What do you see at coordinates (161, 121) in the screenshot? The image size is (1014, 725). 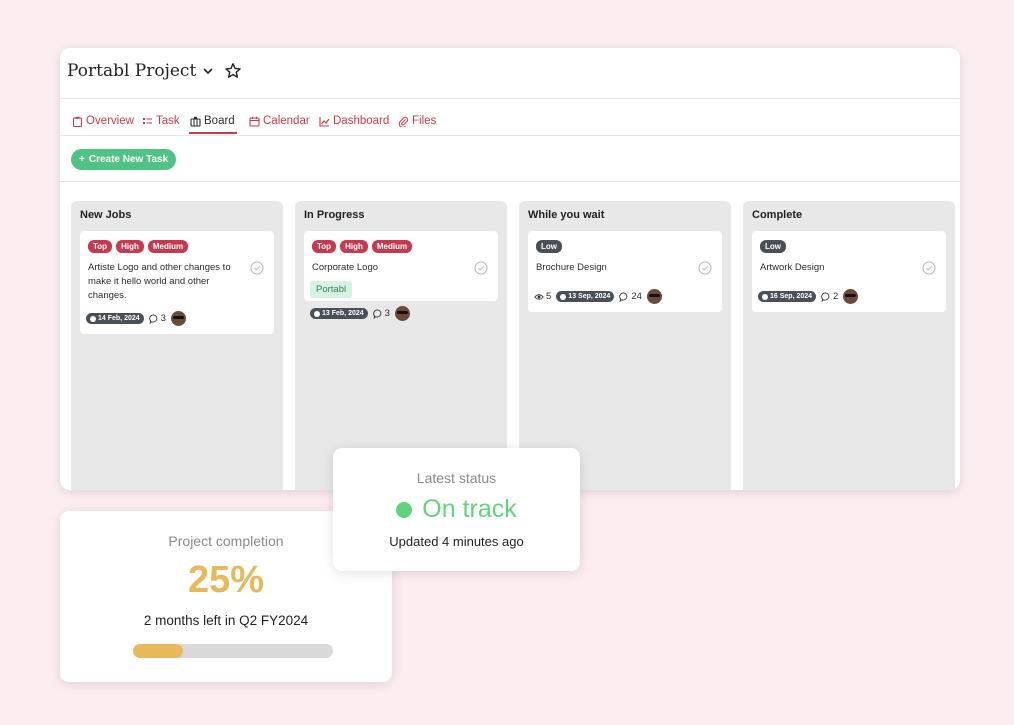 I see `tab-task: Task` at bounding box center [161, 121].